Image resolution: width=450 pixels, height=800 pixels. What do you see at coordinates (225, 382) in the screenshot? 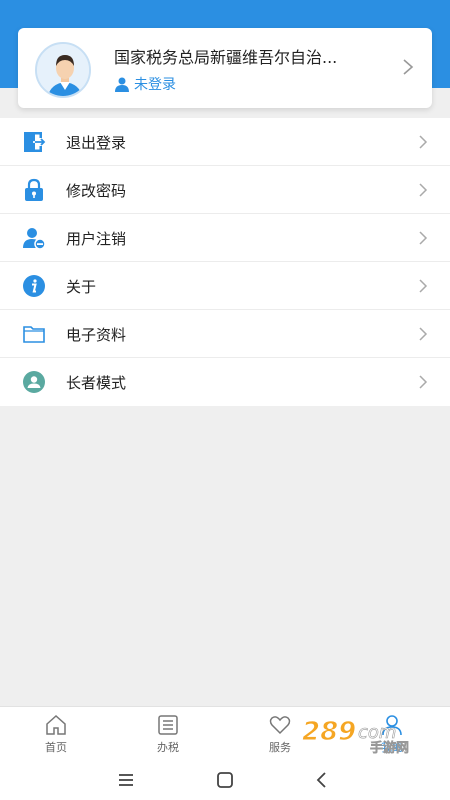
I see `menu-item-elder-mode: 长者模式` at bounding box center [225, 382].